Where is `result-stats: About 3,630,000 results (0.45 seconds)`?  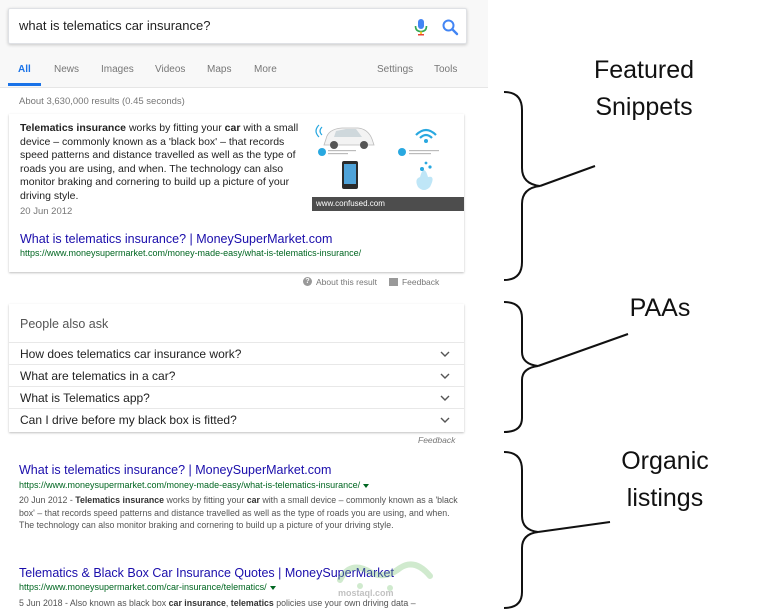
result-stats: About 3,630,000 results (0.45 seconds) is located at coordinates (102, 101).